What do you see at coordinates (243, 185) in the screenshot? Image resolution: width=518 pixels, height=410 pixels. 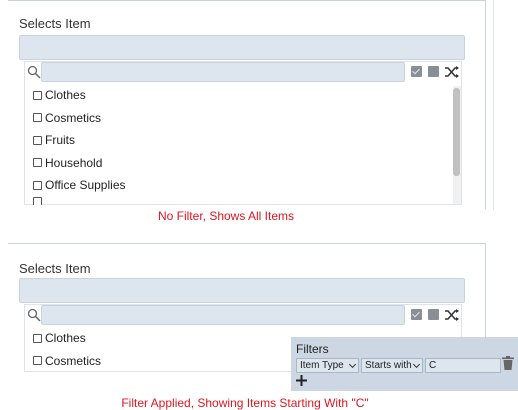 I see `list-item: Office Supplies` at bounding box center [243, 185].